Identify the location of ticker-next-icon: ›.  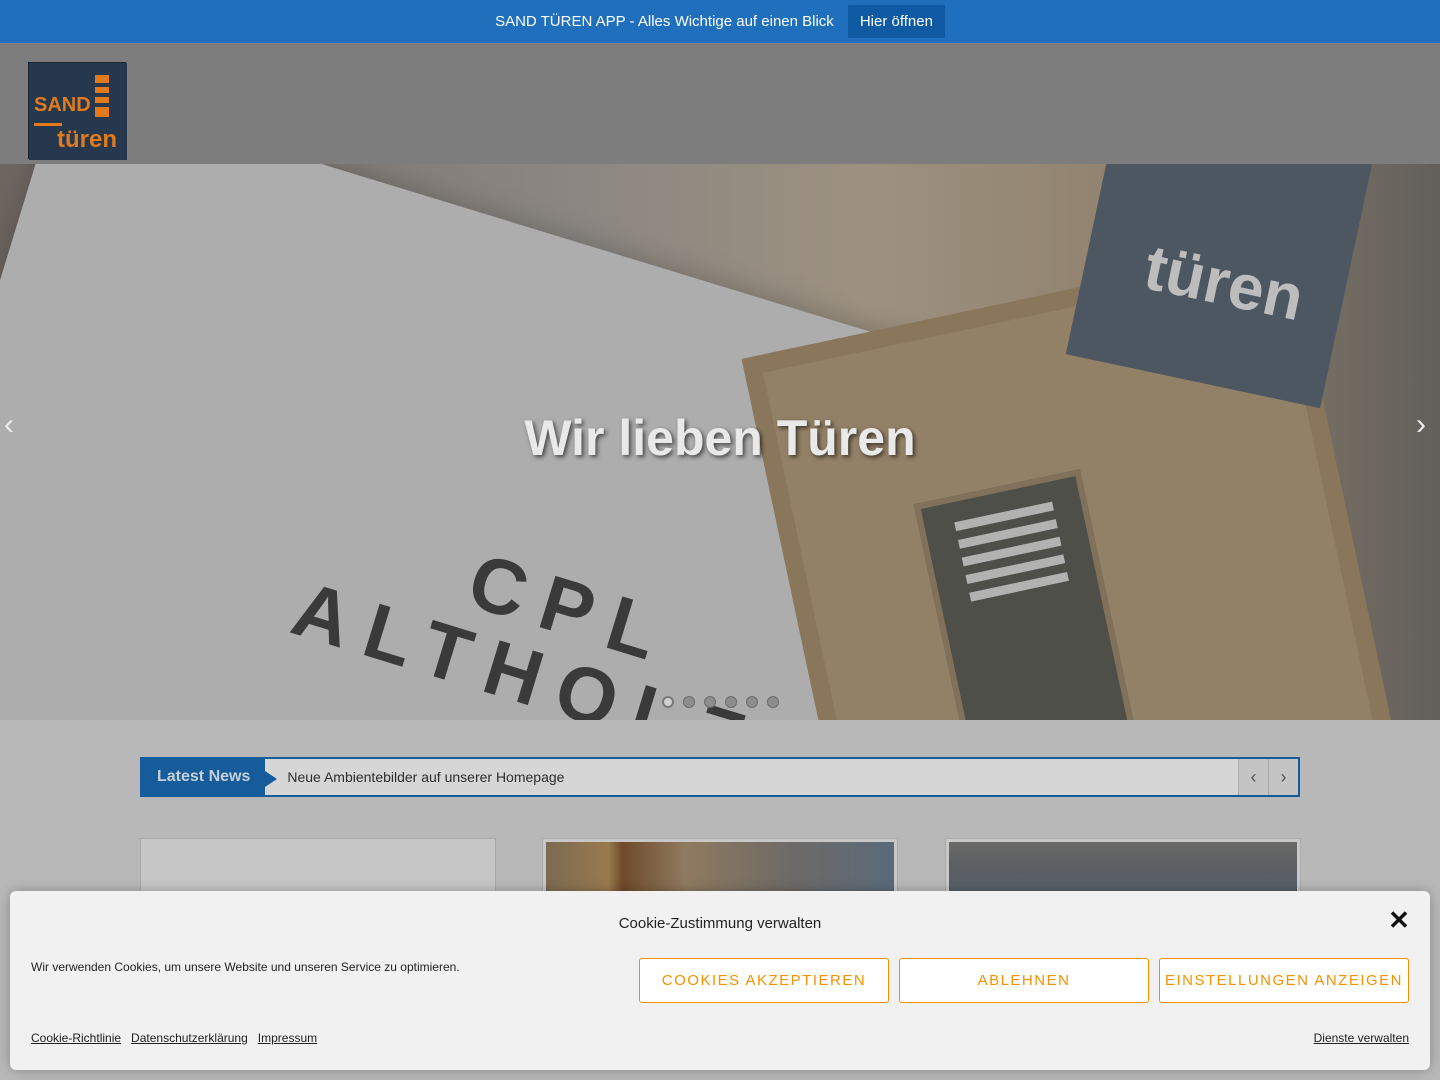
(1283, 777).